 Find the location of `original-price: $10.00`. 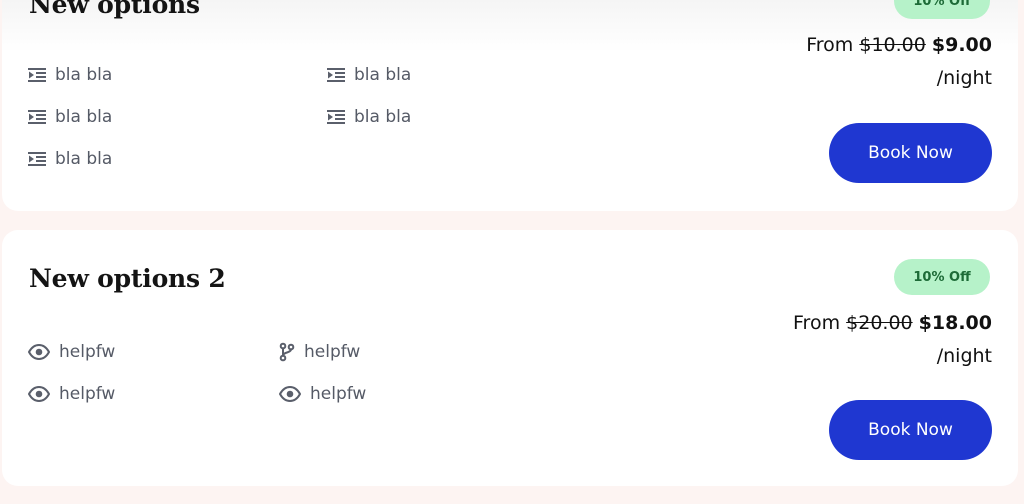

original-price: $10.00 is located at coordinates (892, 45).